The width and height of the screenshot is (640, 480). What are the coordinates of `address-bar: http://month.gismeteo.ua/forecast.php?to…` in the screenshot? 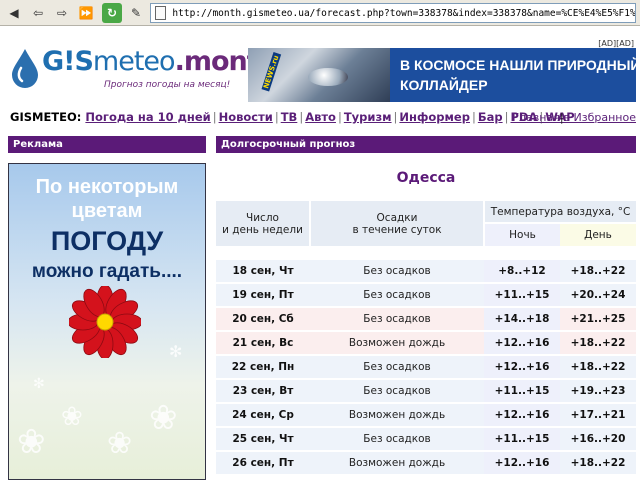 It's located at (393, 13).